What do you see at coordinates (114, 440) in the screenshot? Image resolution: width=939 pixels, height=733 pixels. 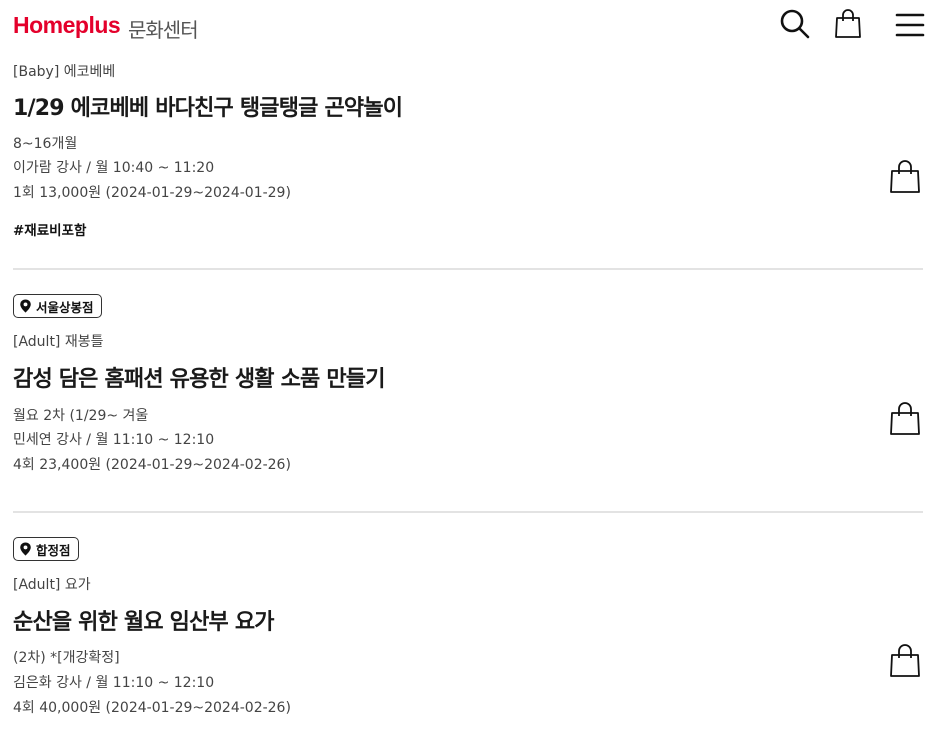 I see `course-instructor-time: 민세연 강사 / 월 11:10 ~ 12:10` at bounding box center [114, 440].